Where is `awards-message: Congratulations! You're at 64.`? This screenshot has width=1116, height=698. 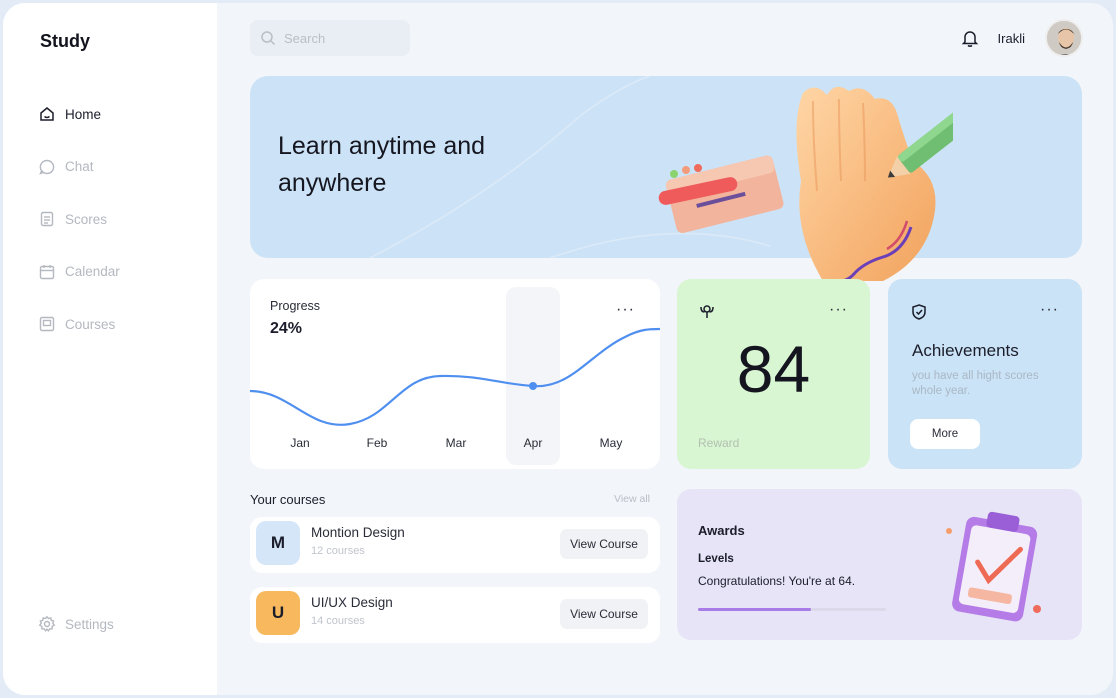 awards-message: Congratulations! You're at 64. is located at coordinates (777, 581).